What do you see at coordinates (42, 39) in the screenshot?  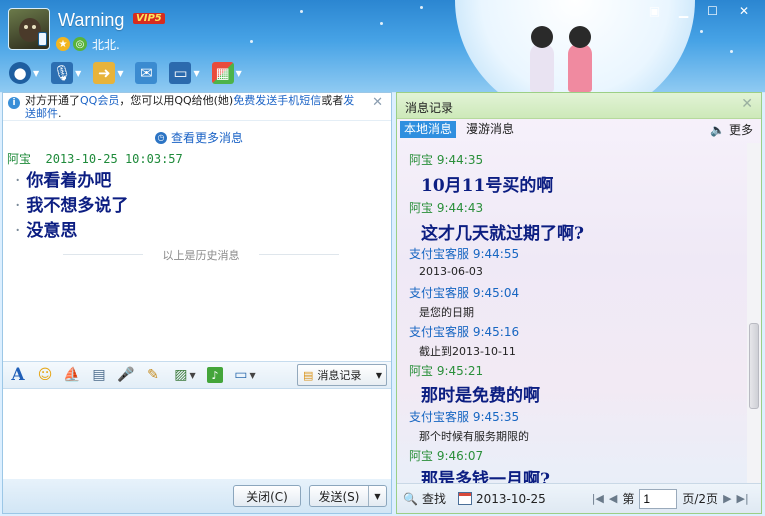 I see `mobile-online-icon` at bounding box center [42, 39].